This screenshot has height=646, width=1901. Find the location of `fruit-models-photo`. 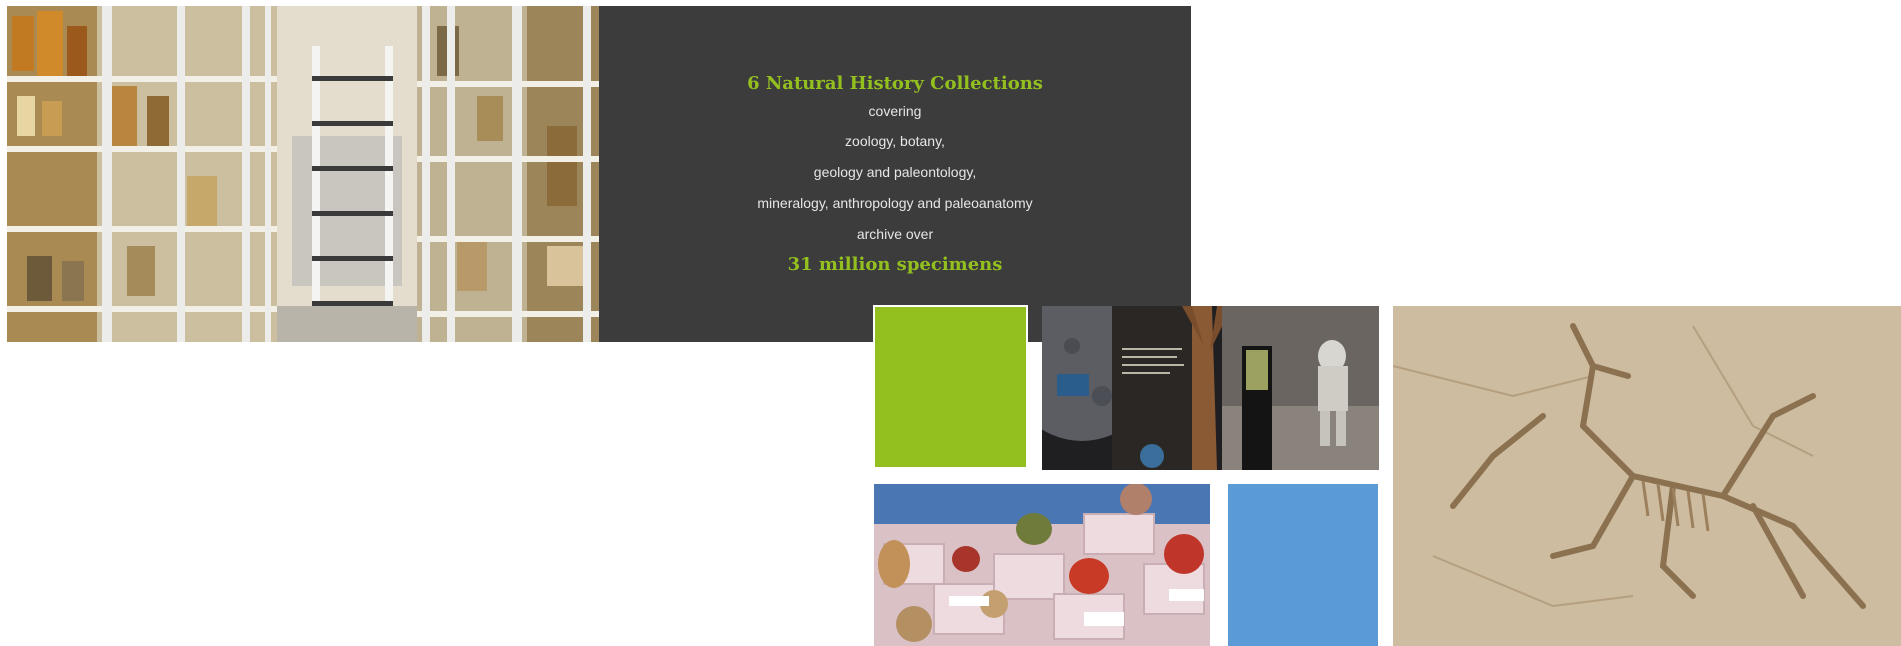

fruit-models-photo is located at coordinates (1042, 565).